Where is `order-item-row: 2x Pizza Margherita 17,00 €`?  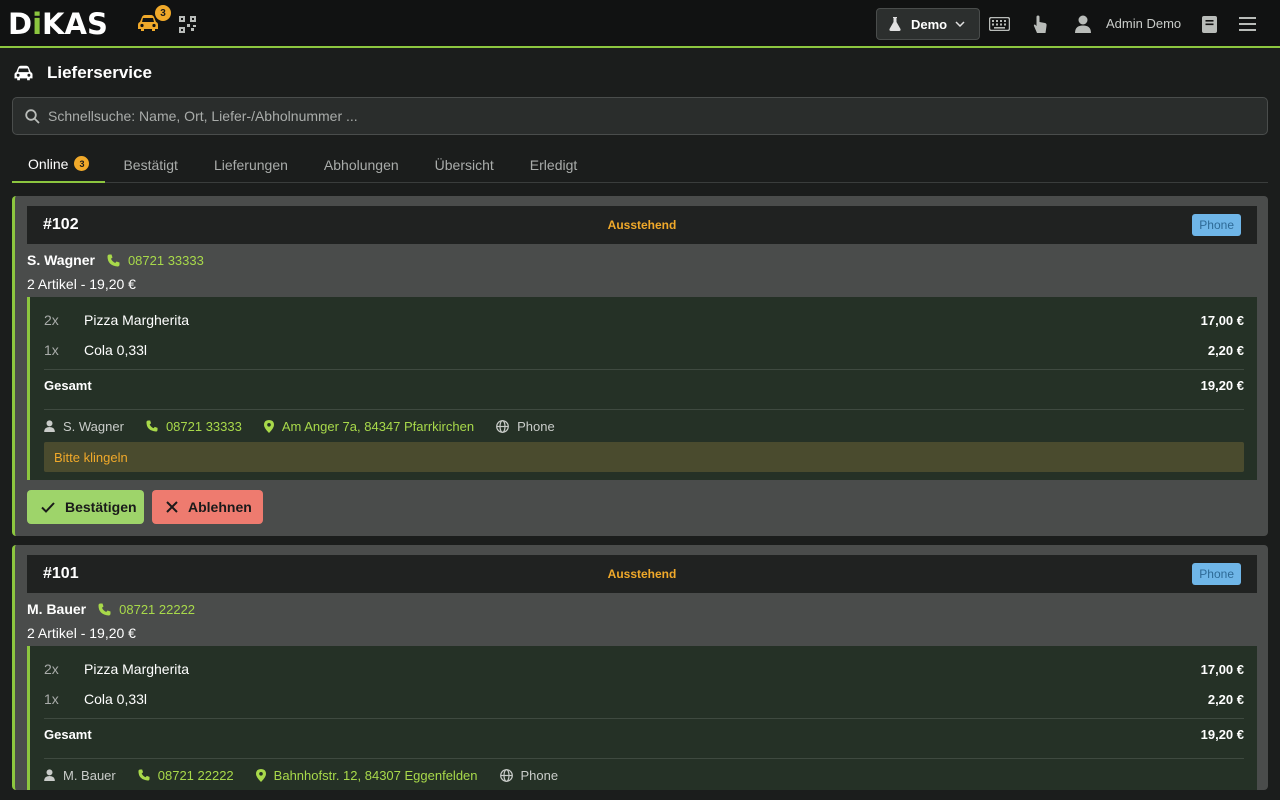
order-item-row: 2x Pizza Margherita 17,00 € is located at coordinates (644, 669).